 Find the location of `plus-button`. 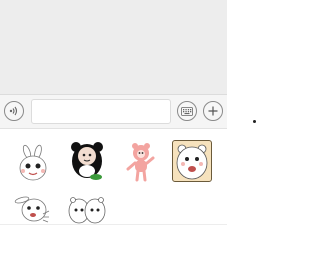

plus-button is located at coordinates (213, 111).